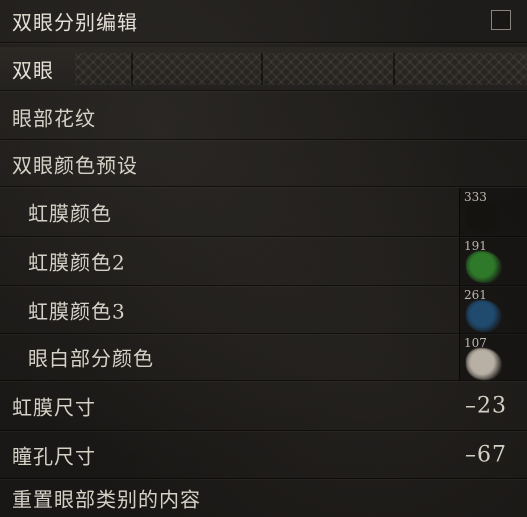 This screenshot has width=527, height=517. I want to click on sclera-color-label: 眼白部分颜色, so click(91, 358).